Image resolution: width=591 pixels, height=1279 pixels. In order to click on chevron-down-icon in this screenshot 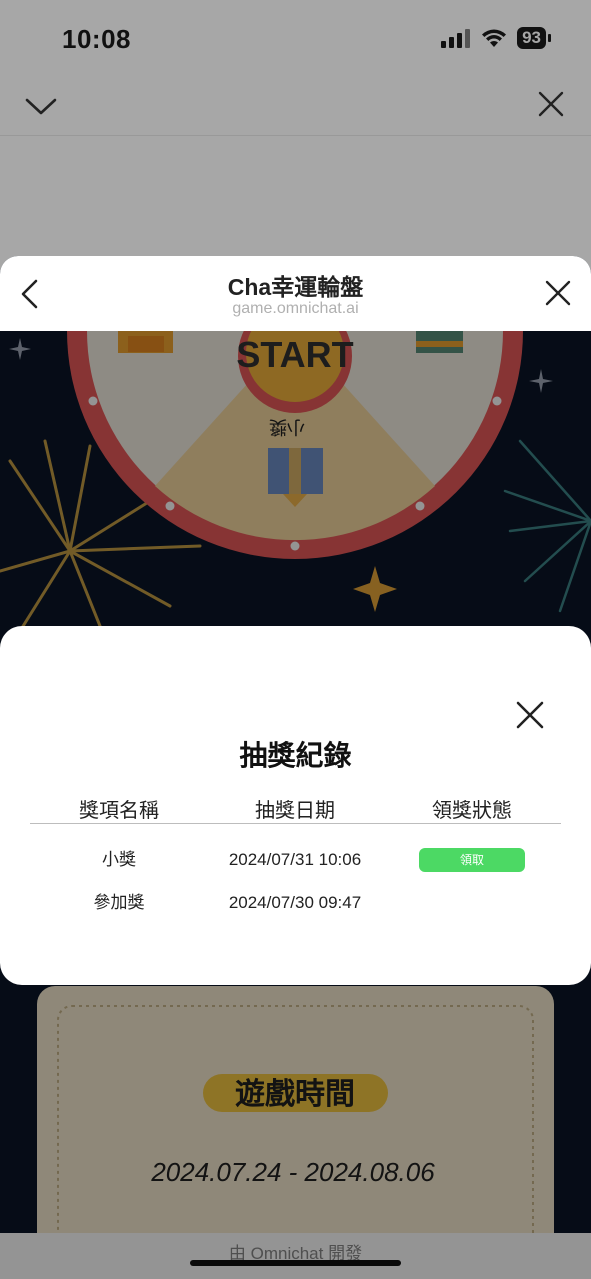, I will do `click(41, 106)`.